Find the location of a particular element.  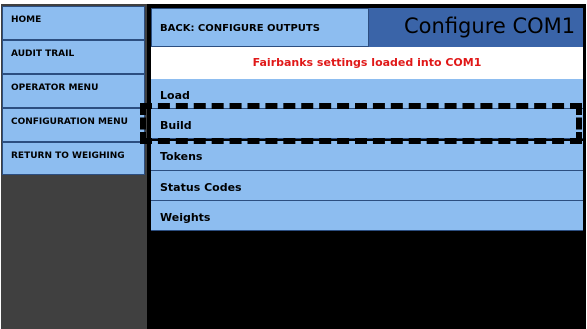

sidebar-item-label: AUDIT TRAIL is located at coordinates (43, 54).